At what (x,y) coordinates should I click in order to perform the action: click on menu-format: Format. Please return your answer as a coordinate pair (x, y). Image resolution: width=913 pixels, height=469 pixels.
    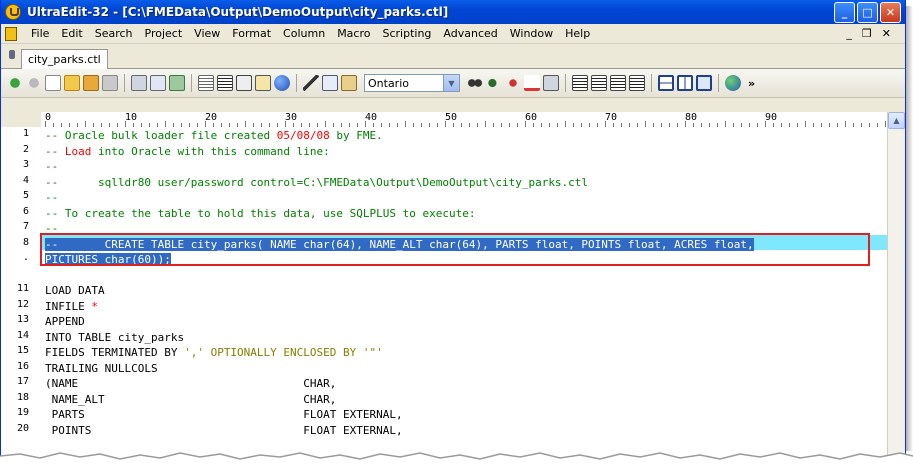
    Looking at the image, I should click on (251, 33).